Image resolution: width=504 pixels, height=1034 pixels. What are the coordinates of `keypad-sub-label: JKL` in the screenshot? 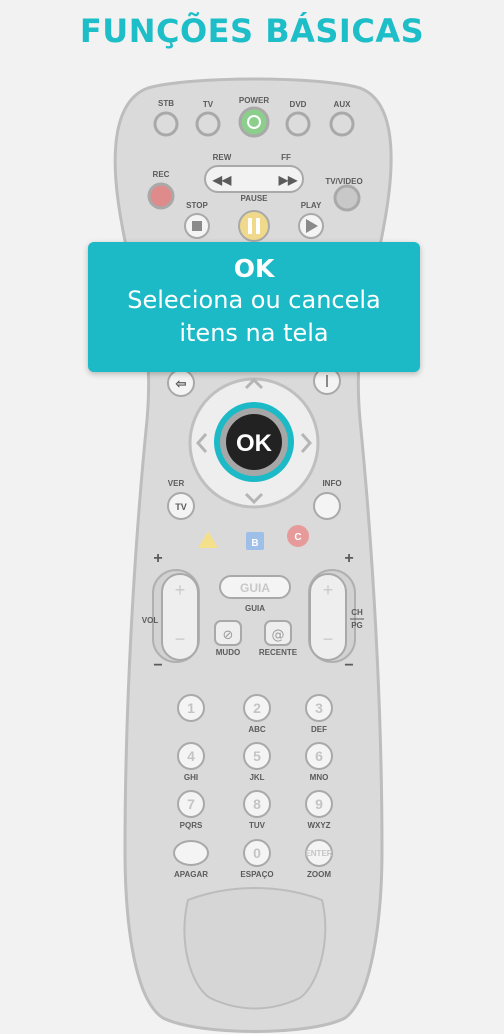 It's located at (256, 777).